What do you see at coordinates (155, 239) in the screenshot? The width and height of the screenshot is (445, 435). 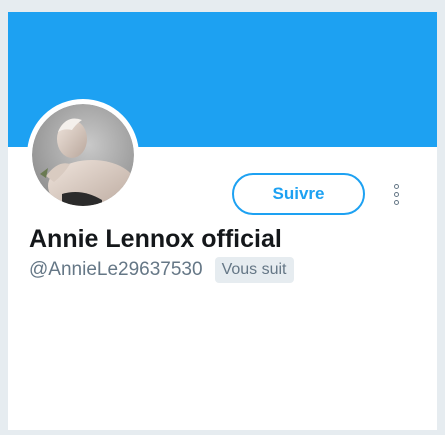 I see `display-name: Annie Lennox official` at bounding box center [155, 239].